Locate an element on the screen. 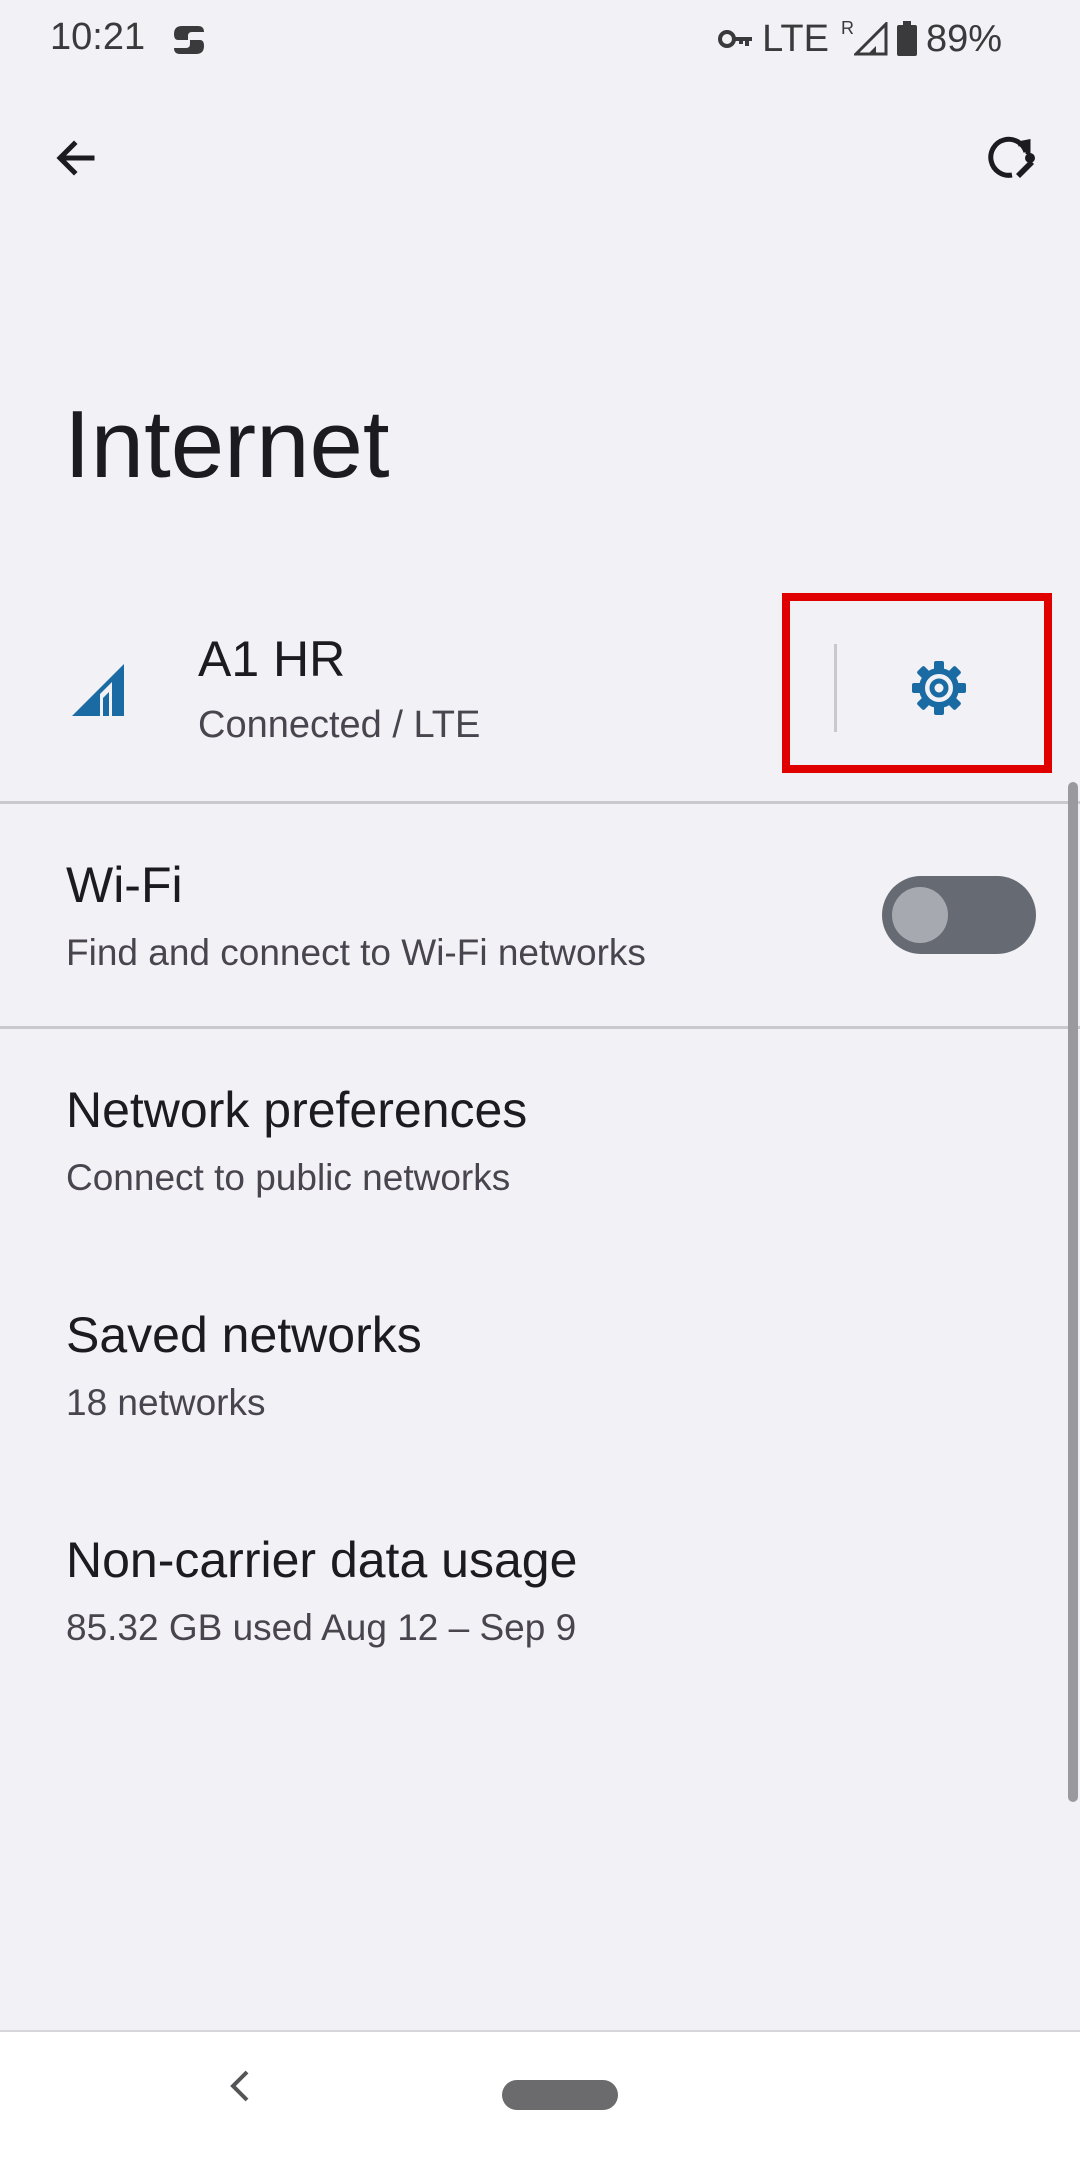 Image resolution: width=1080 pixels, height=2160 pixels. scrollbar is located at coordinates (1073, 1292).